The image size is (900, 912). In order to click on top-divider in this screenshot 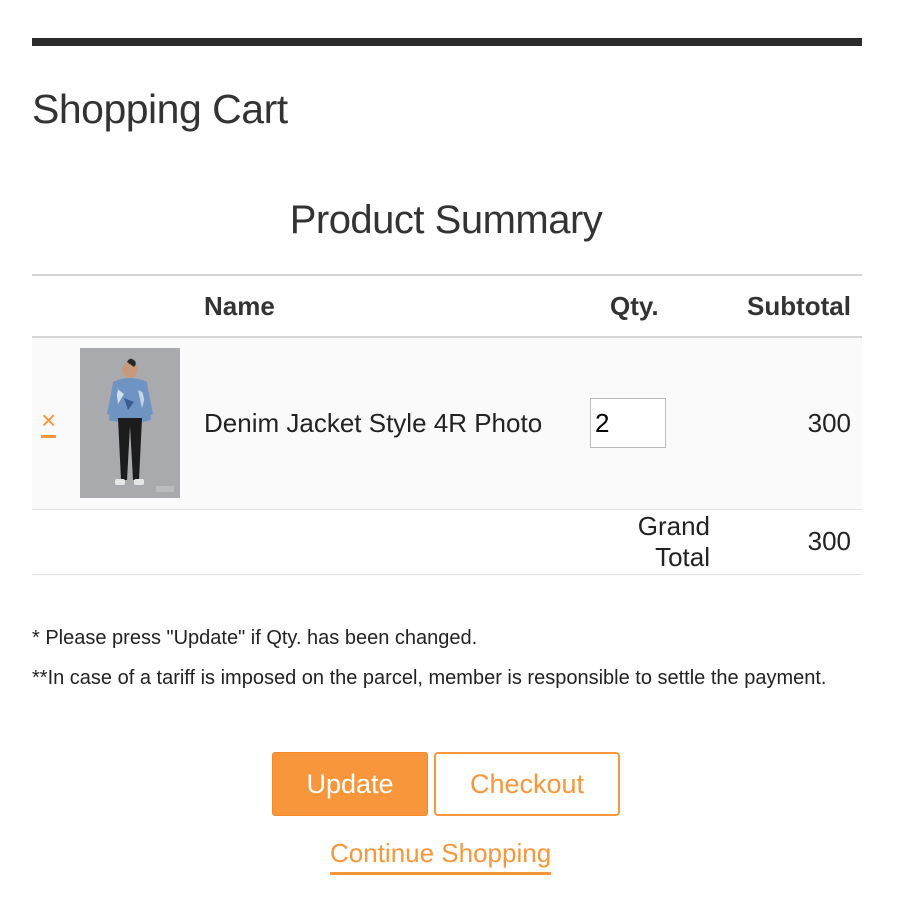, I will do `click(447, 42)`.